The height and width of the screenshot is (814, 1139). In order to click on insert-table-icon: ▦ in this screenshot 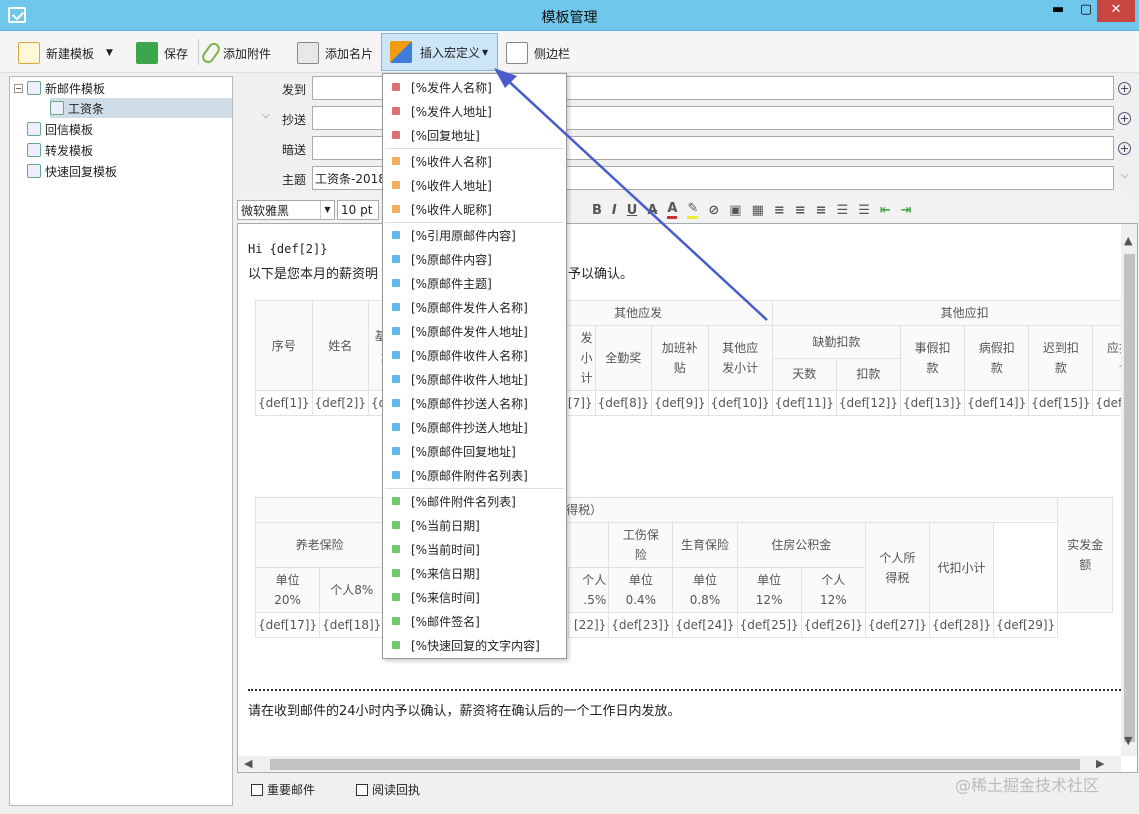, I will do `click(758, 210)`.